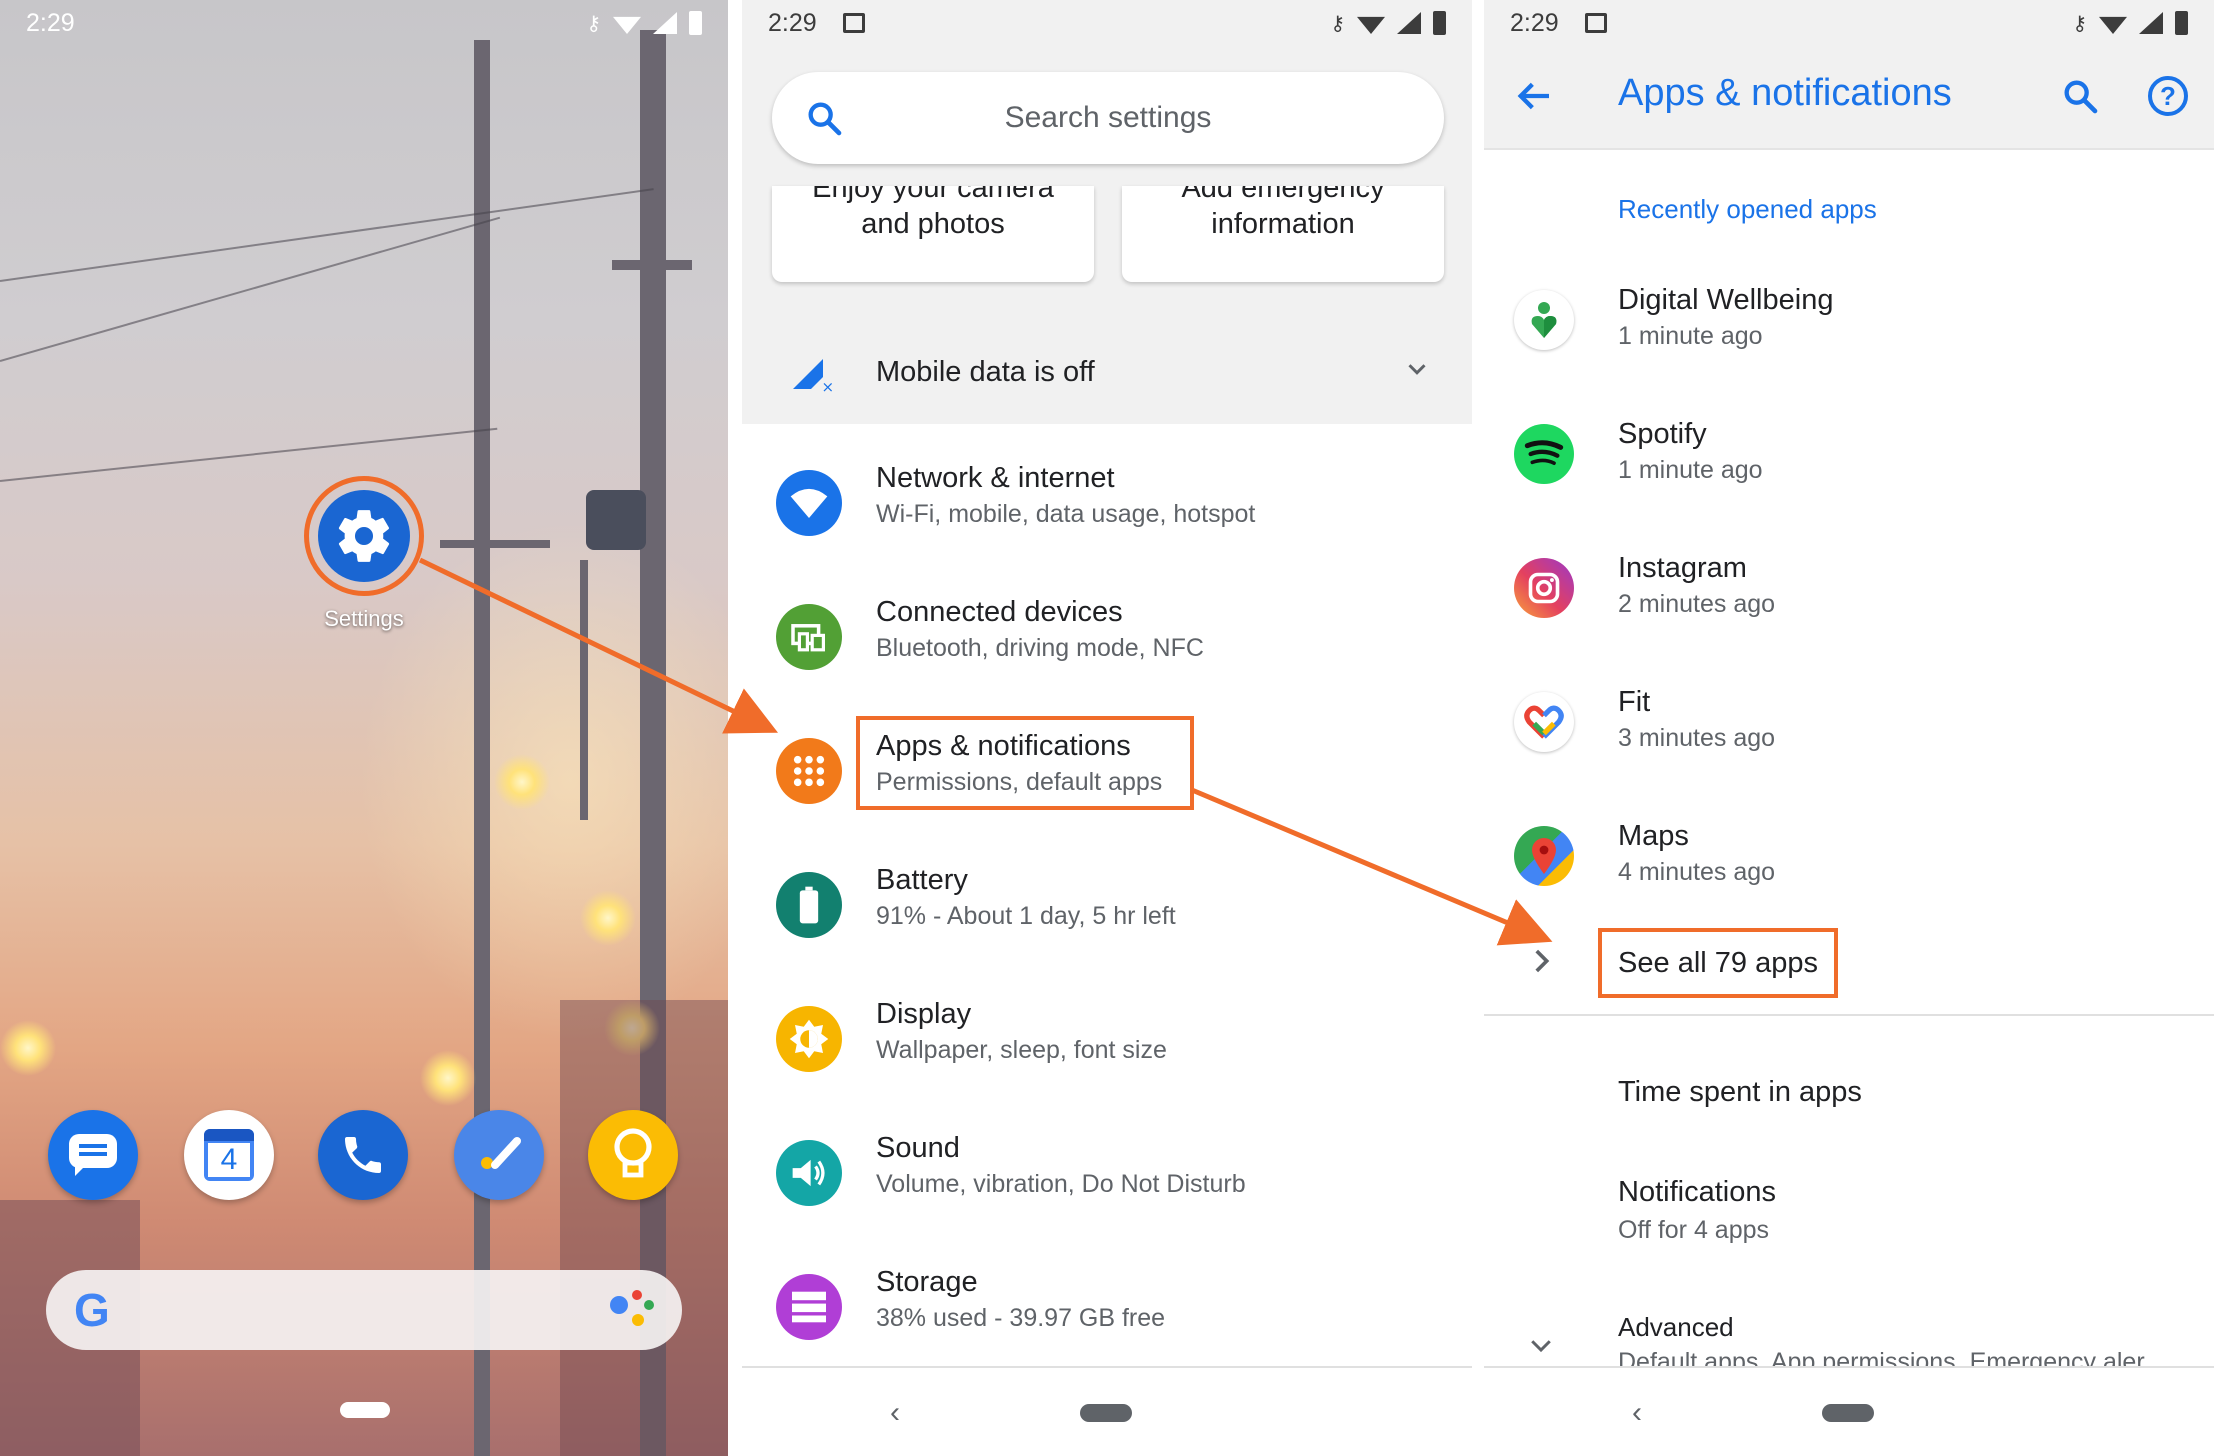 The image size is (2214, 1456). Describe the element at coordinates (1534, 98) in the screenshot. I see `back-arrow-icon` at that location.